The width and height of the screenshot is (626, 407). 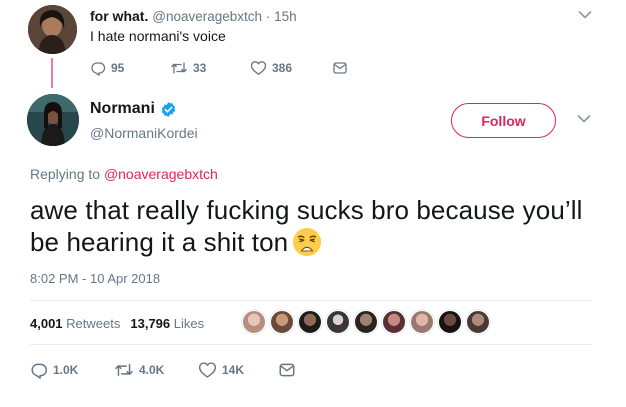 I want to click on dm-button, so click(x=287, y=370).